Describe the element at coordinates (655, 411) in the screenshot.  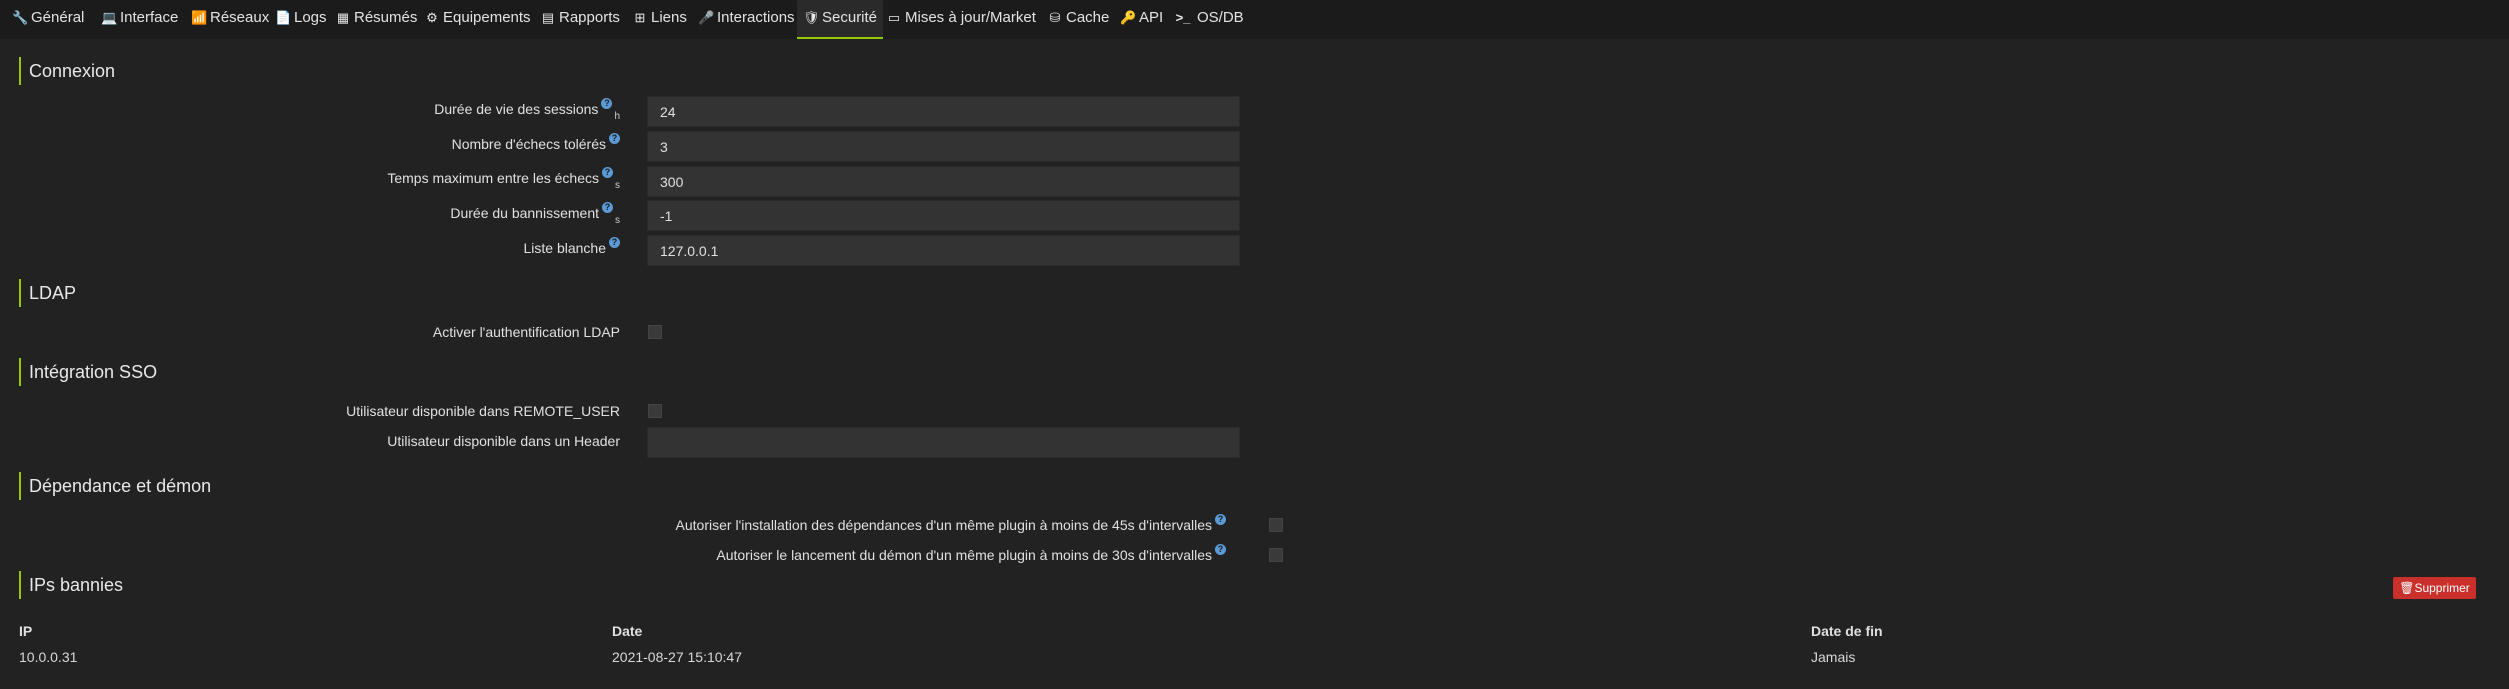
I see `remote-user-checkbox` at that location.